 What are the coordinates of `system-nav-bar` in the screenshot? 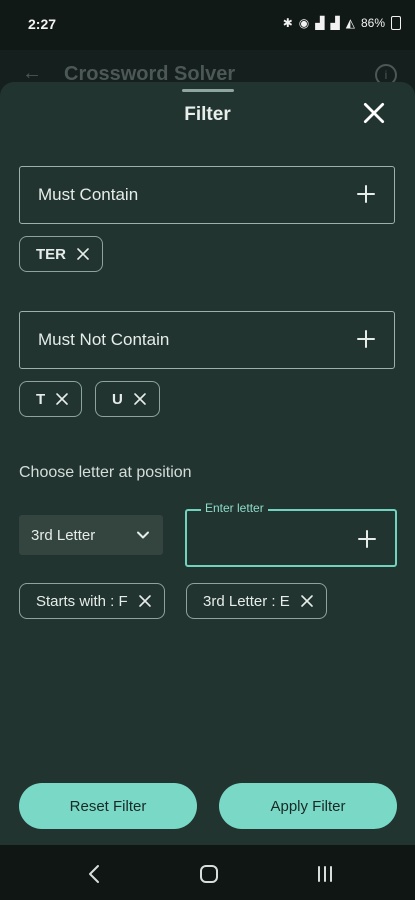 It's located at (207, 872).